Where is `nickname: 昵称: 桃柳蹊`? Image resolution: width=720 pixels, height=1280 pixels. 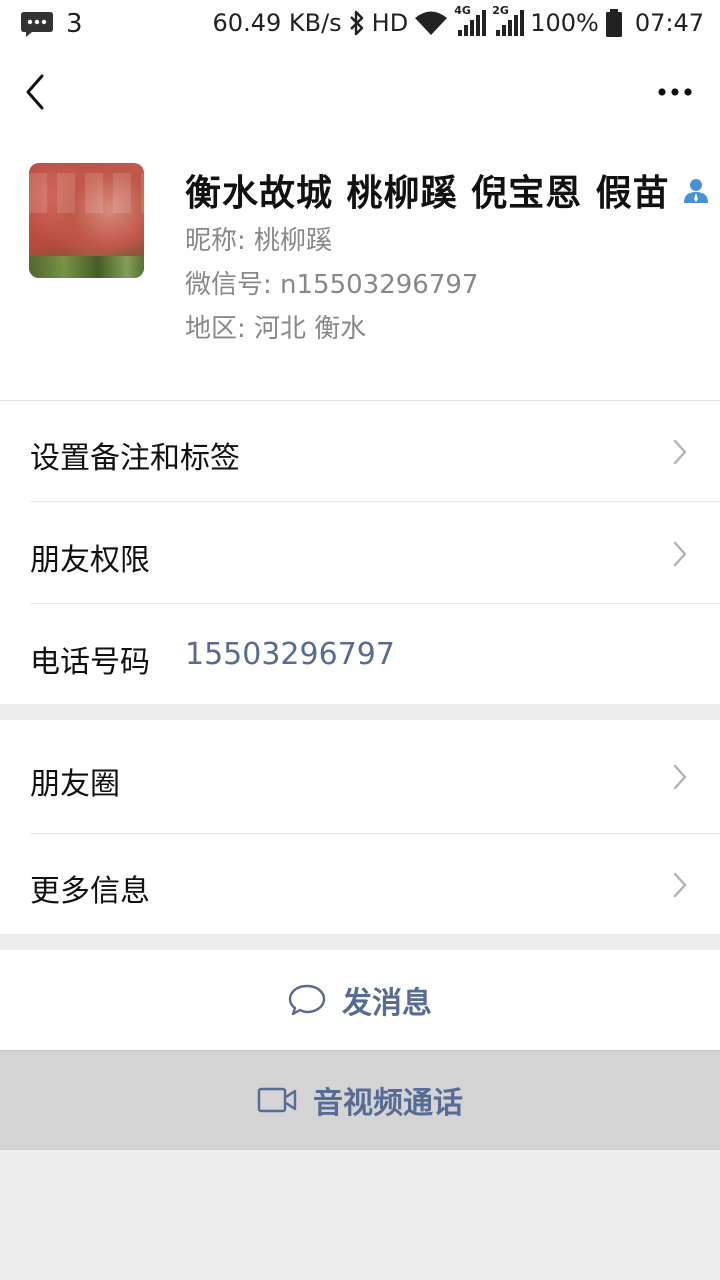 nickname: 昵称: 桃柳蹊 is located at coordinates (259, 241).